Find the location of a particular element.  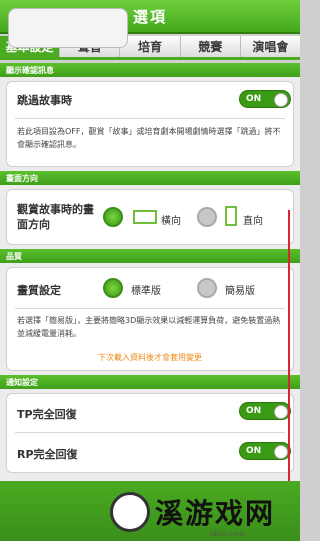

watermark-url: idcin.com is located at coordinates (227, 534).